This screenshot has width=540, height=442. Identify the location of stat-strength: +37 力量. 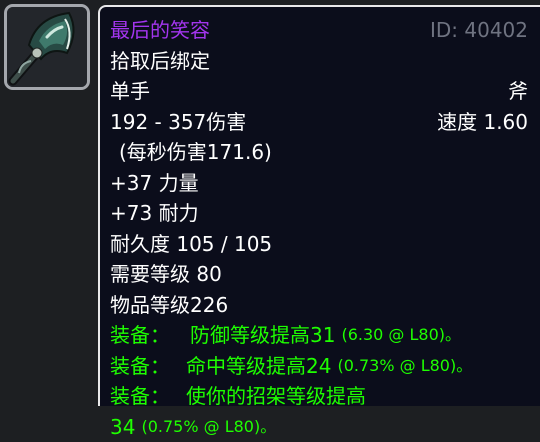
(154, 183).